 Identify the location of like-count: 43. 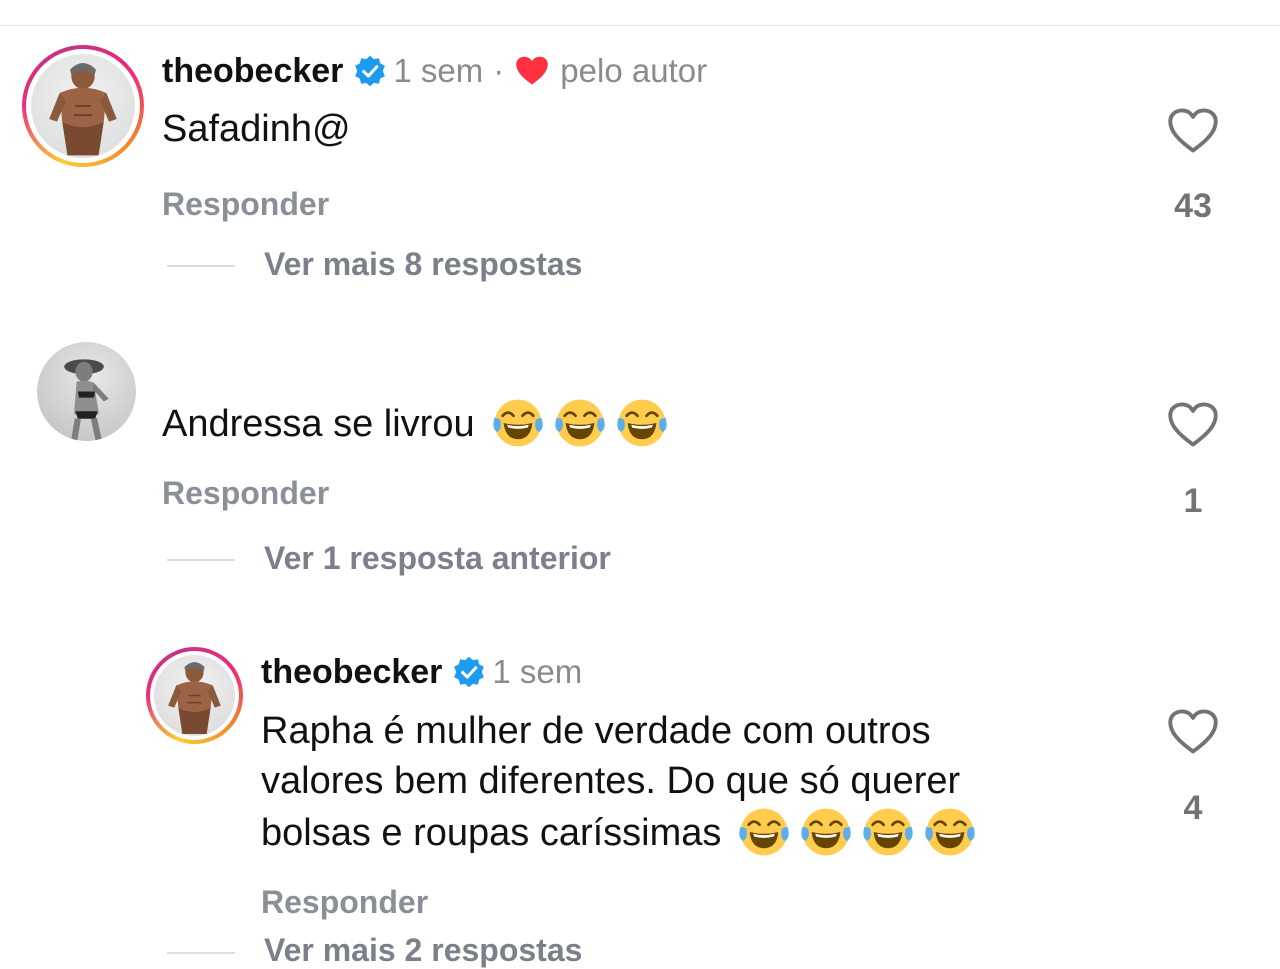
(1193, 206).